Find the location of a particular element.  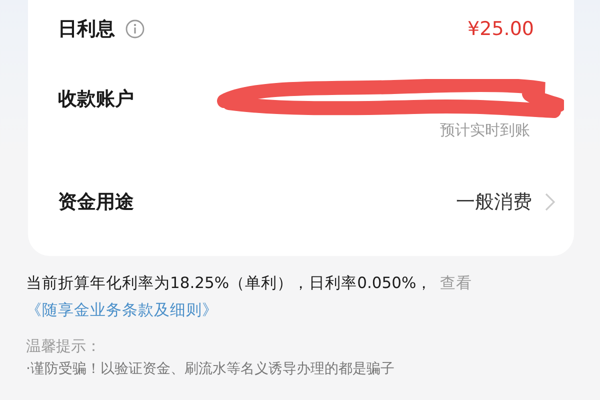

arrival-note: 预计实时到账 is located at coordinates (485, 130).